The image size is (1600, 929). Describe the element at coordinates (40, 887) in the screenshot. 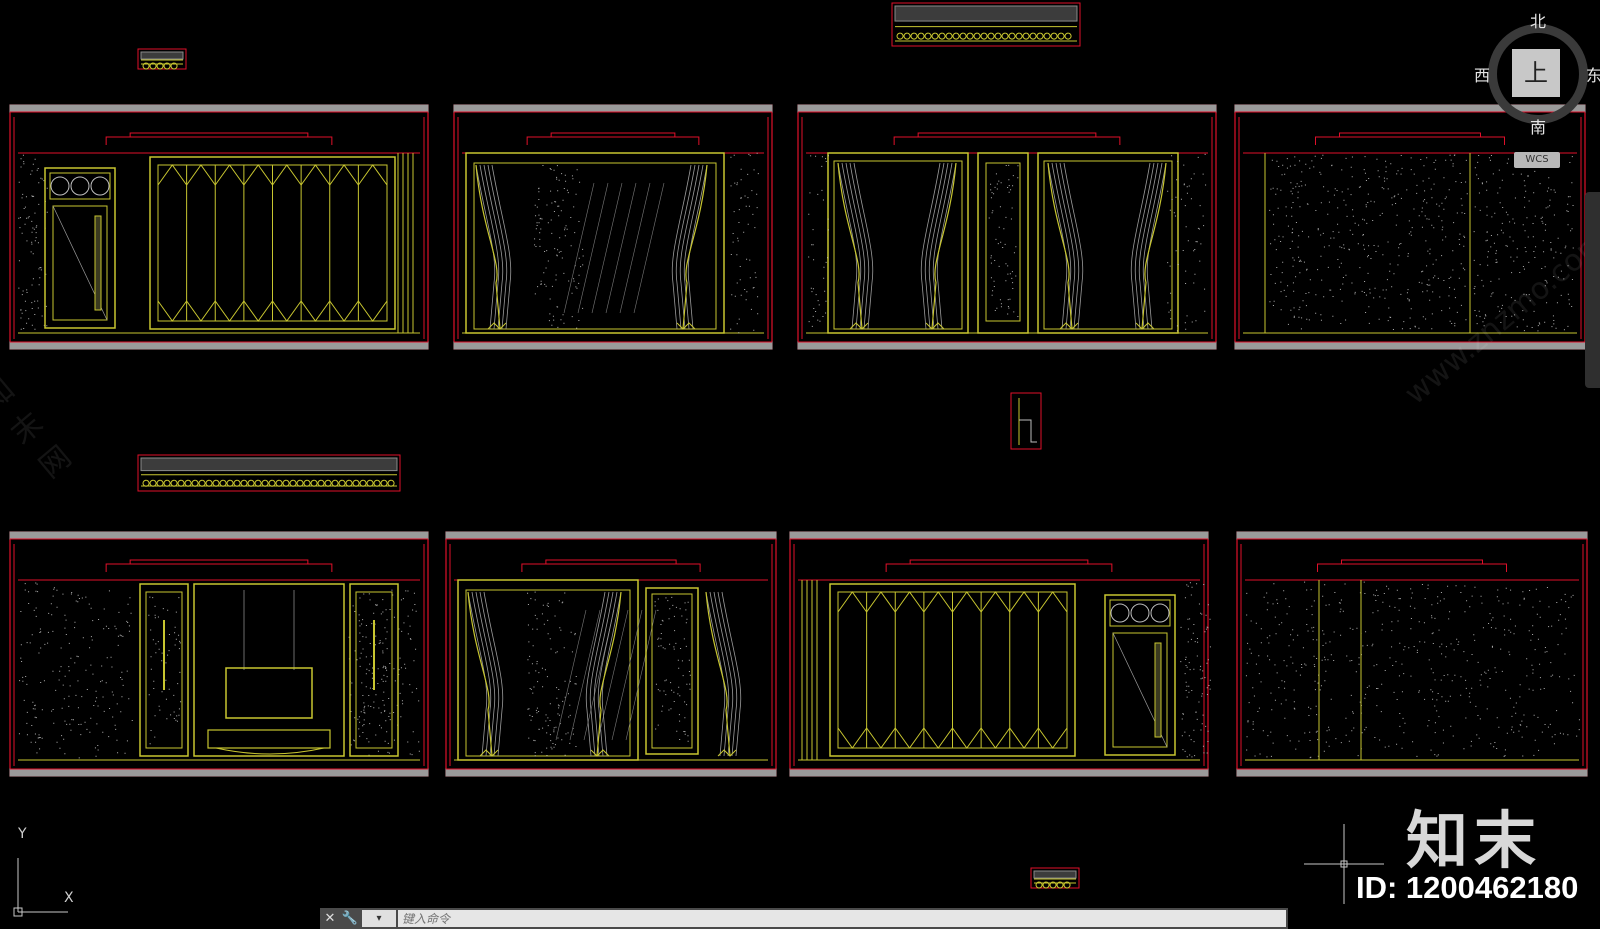

I see `ucs-icon` at that location.